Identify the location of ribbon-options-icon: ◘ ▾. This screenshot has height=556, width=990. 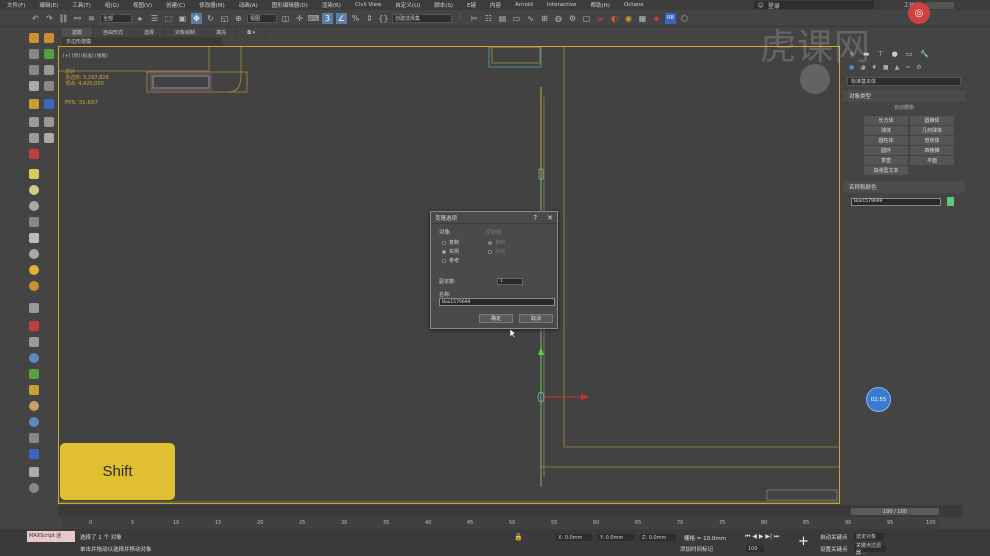
(252, 32).